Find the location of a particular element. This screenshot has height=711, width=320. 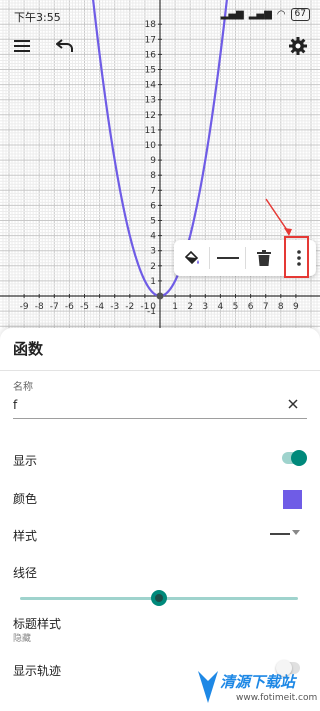

menu-button is located at coordinates (22, 46).